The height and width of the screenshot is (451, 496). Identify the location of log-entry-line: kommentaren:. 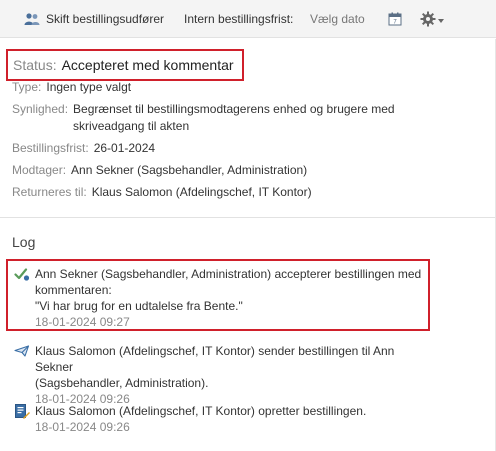
(73, 290).